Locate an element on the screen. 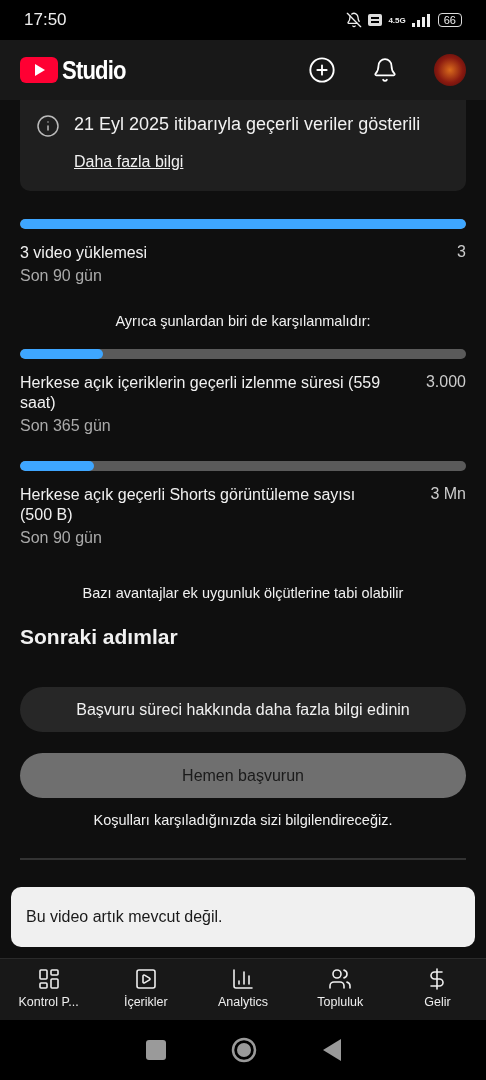  recents-button is located at coordinates (155, 1050).